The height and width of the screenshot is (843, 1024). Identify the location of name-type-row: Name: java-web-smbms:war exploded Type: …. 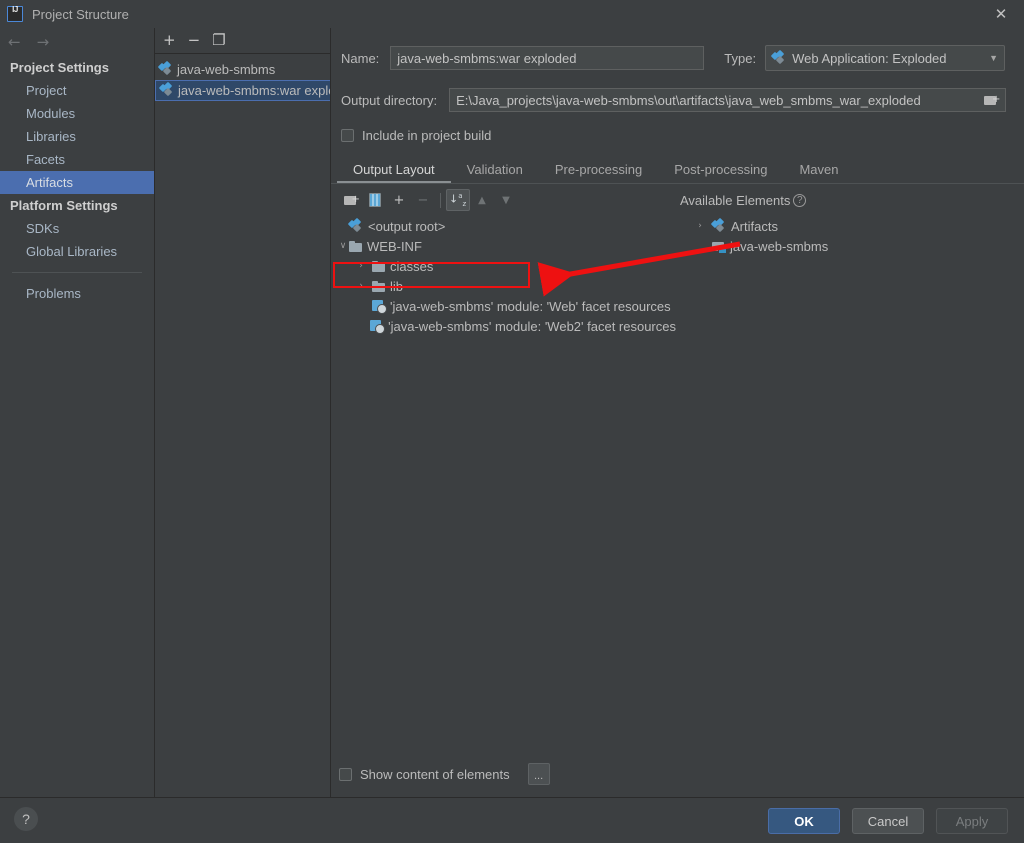
(677, 58).